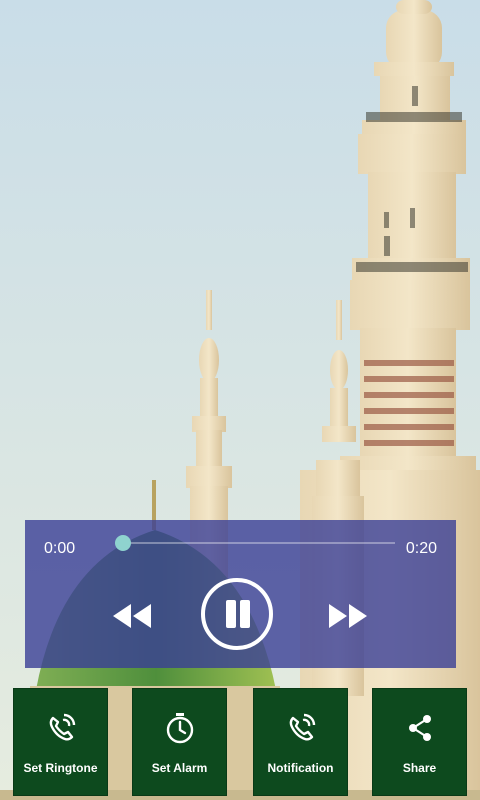 The image size is (480, 800). Describe the element at coordinates (300, 768) in the screenshot. I see `notification-label: Notification` at that location.